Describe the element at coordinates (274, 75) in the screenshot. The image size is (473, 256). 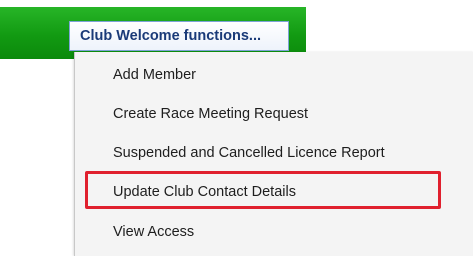
I see `menu-item-add-member: Add Member` at that location.